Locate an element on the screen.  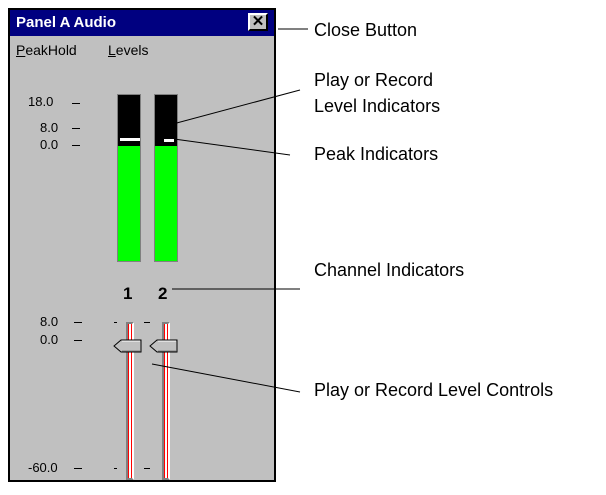
annotation-level-controls: Play or Record Level Controls is located at coordinates (434, 390).